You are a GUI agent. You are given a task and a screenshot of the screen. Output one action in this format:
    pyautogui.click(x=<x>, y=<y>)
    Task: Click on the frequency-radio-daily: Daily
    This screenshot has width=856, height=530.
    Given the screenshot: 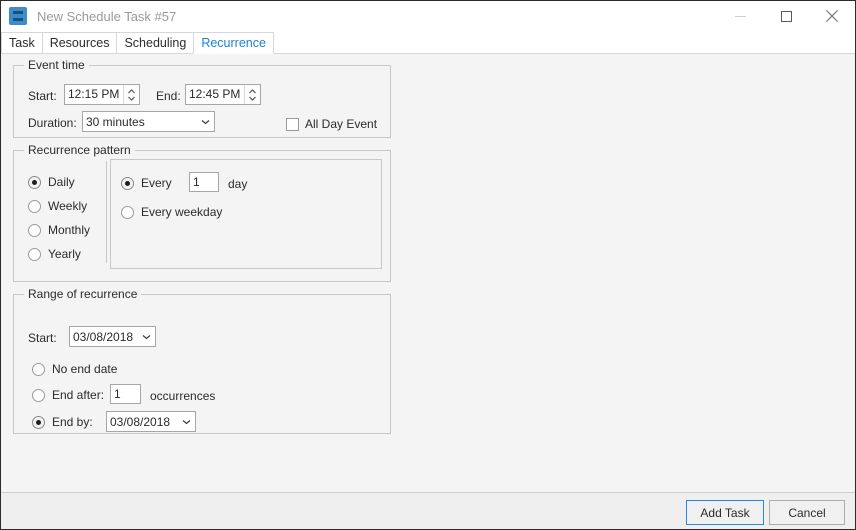 What is the action you would take?
    pyautogui.click(x=51, y=182)
    